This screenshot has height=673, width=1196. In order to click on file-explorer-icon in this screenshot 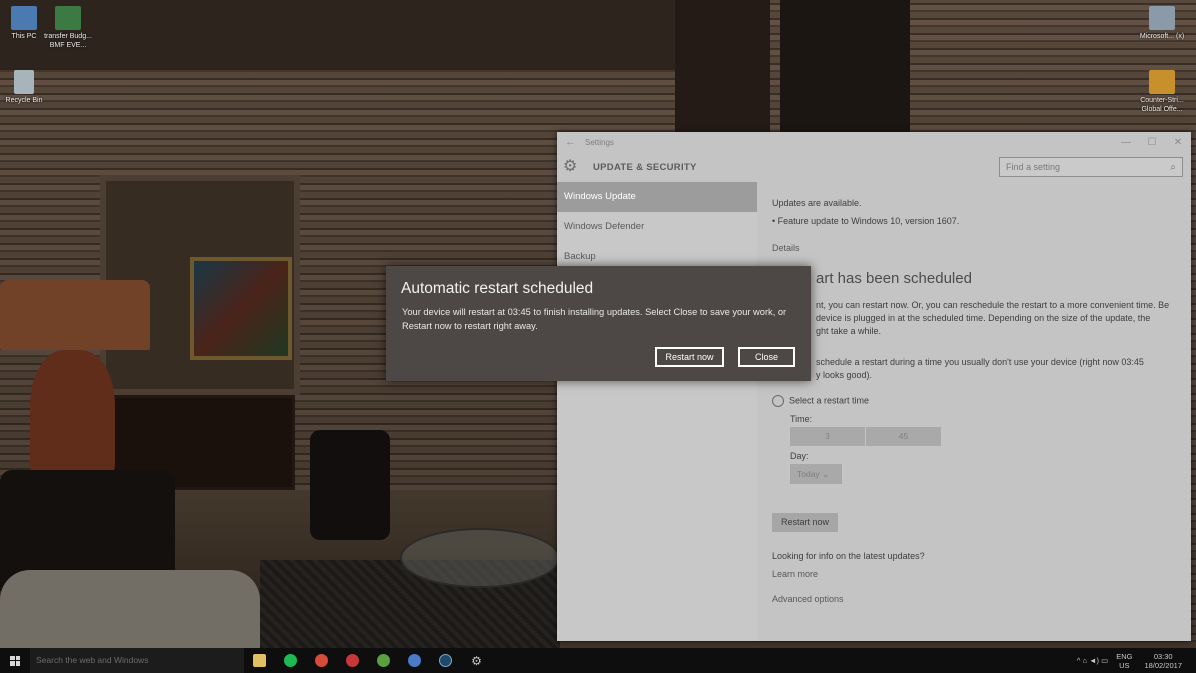, I will do `click(259, 660)`.